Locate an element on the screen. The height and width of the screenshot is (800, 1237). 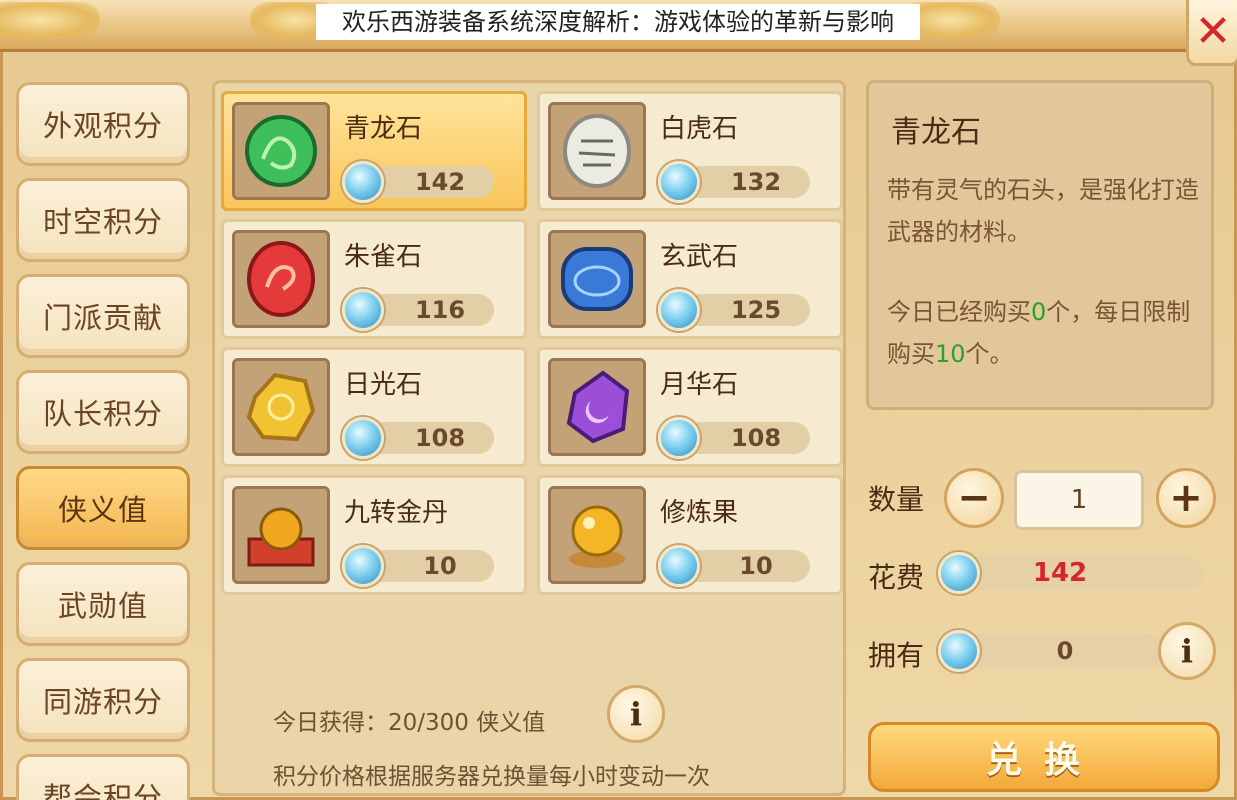
owned-info-button: i is located at coordinates (1187, 651).